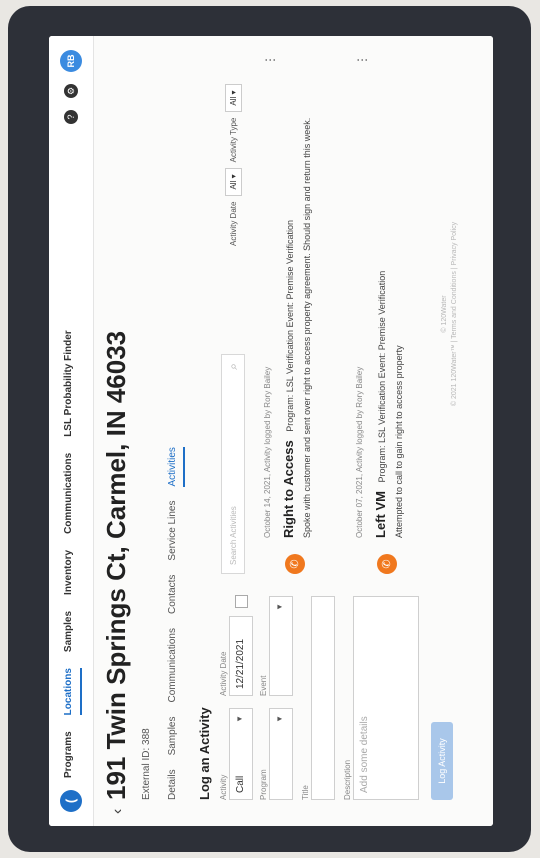 The height and width of the screenshot is (858, 540). Describe the element at coordinates (71, 801) in the screenshot. I see `app-logo: (` at that location.